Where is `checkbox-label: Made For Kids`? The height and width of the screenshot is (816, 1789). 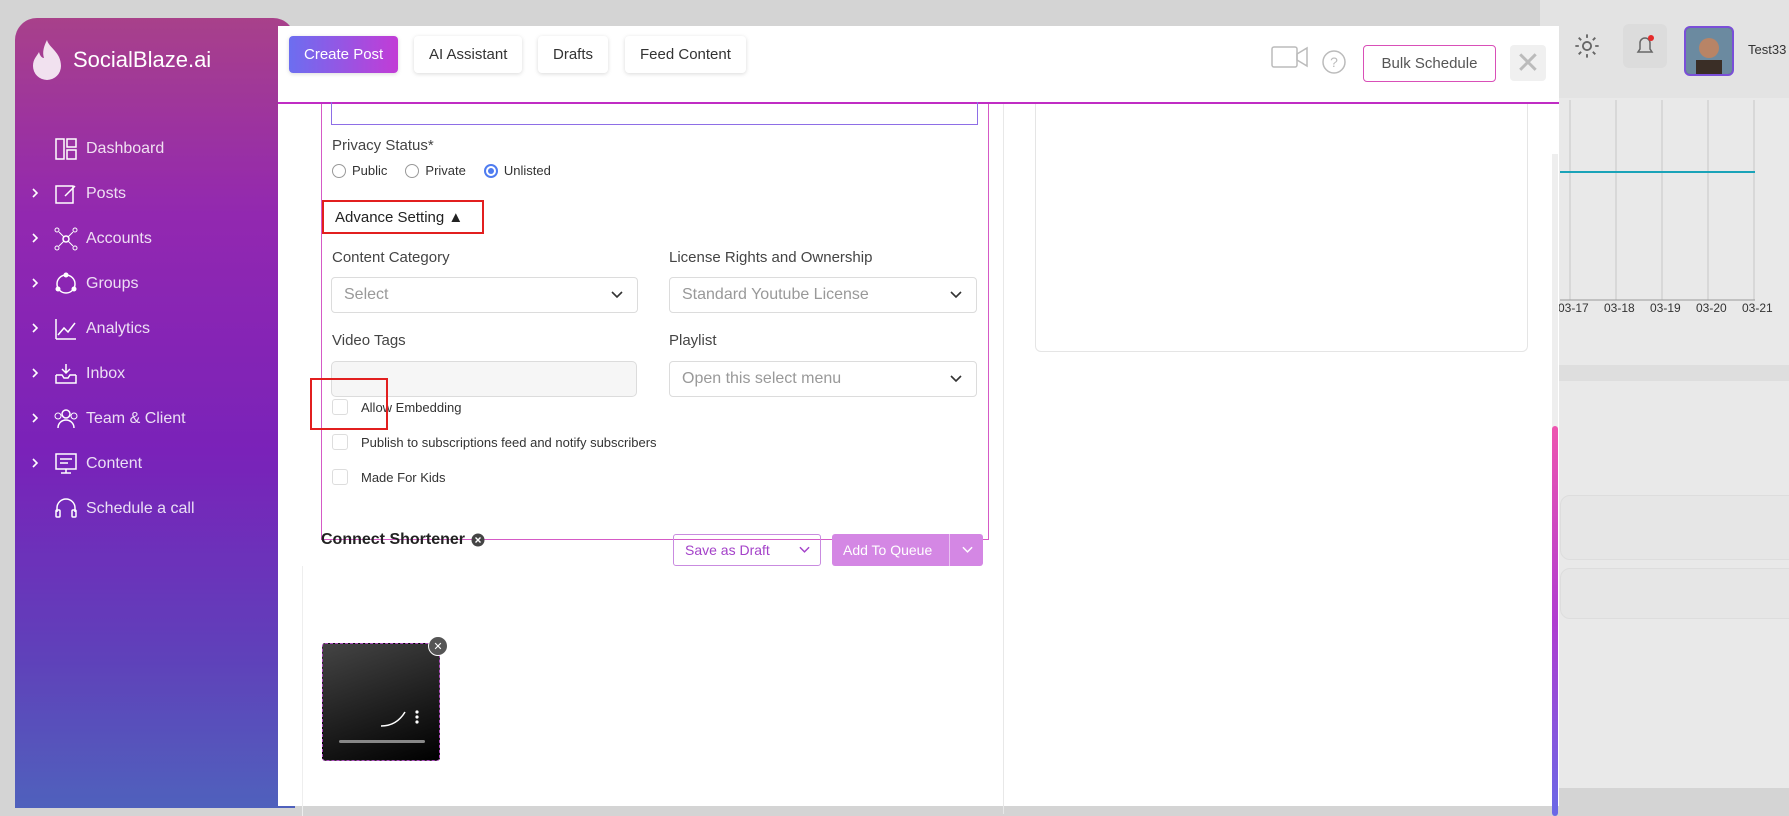
checkbox-label: Made For Kids is located at coordinates (403, 477).